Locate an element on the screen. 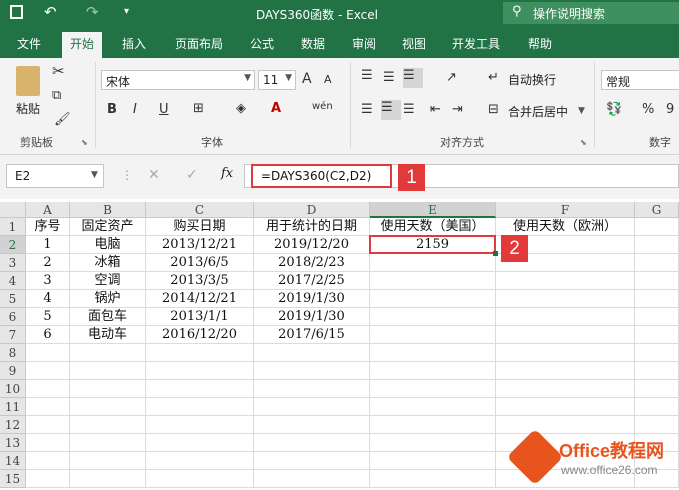 The width and height of the screenshot is (679, 490). cell-G10 is located at coordinates (657, 389).